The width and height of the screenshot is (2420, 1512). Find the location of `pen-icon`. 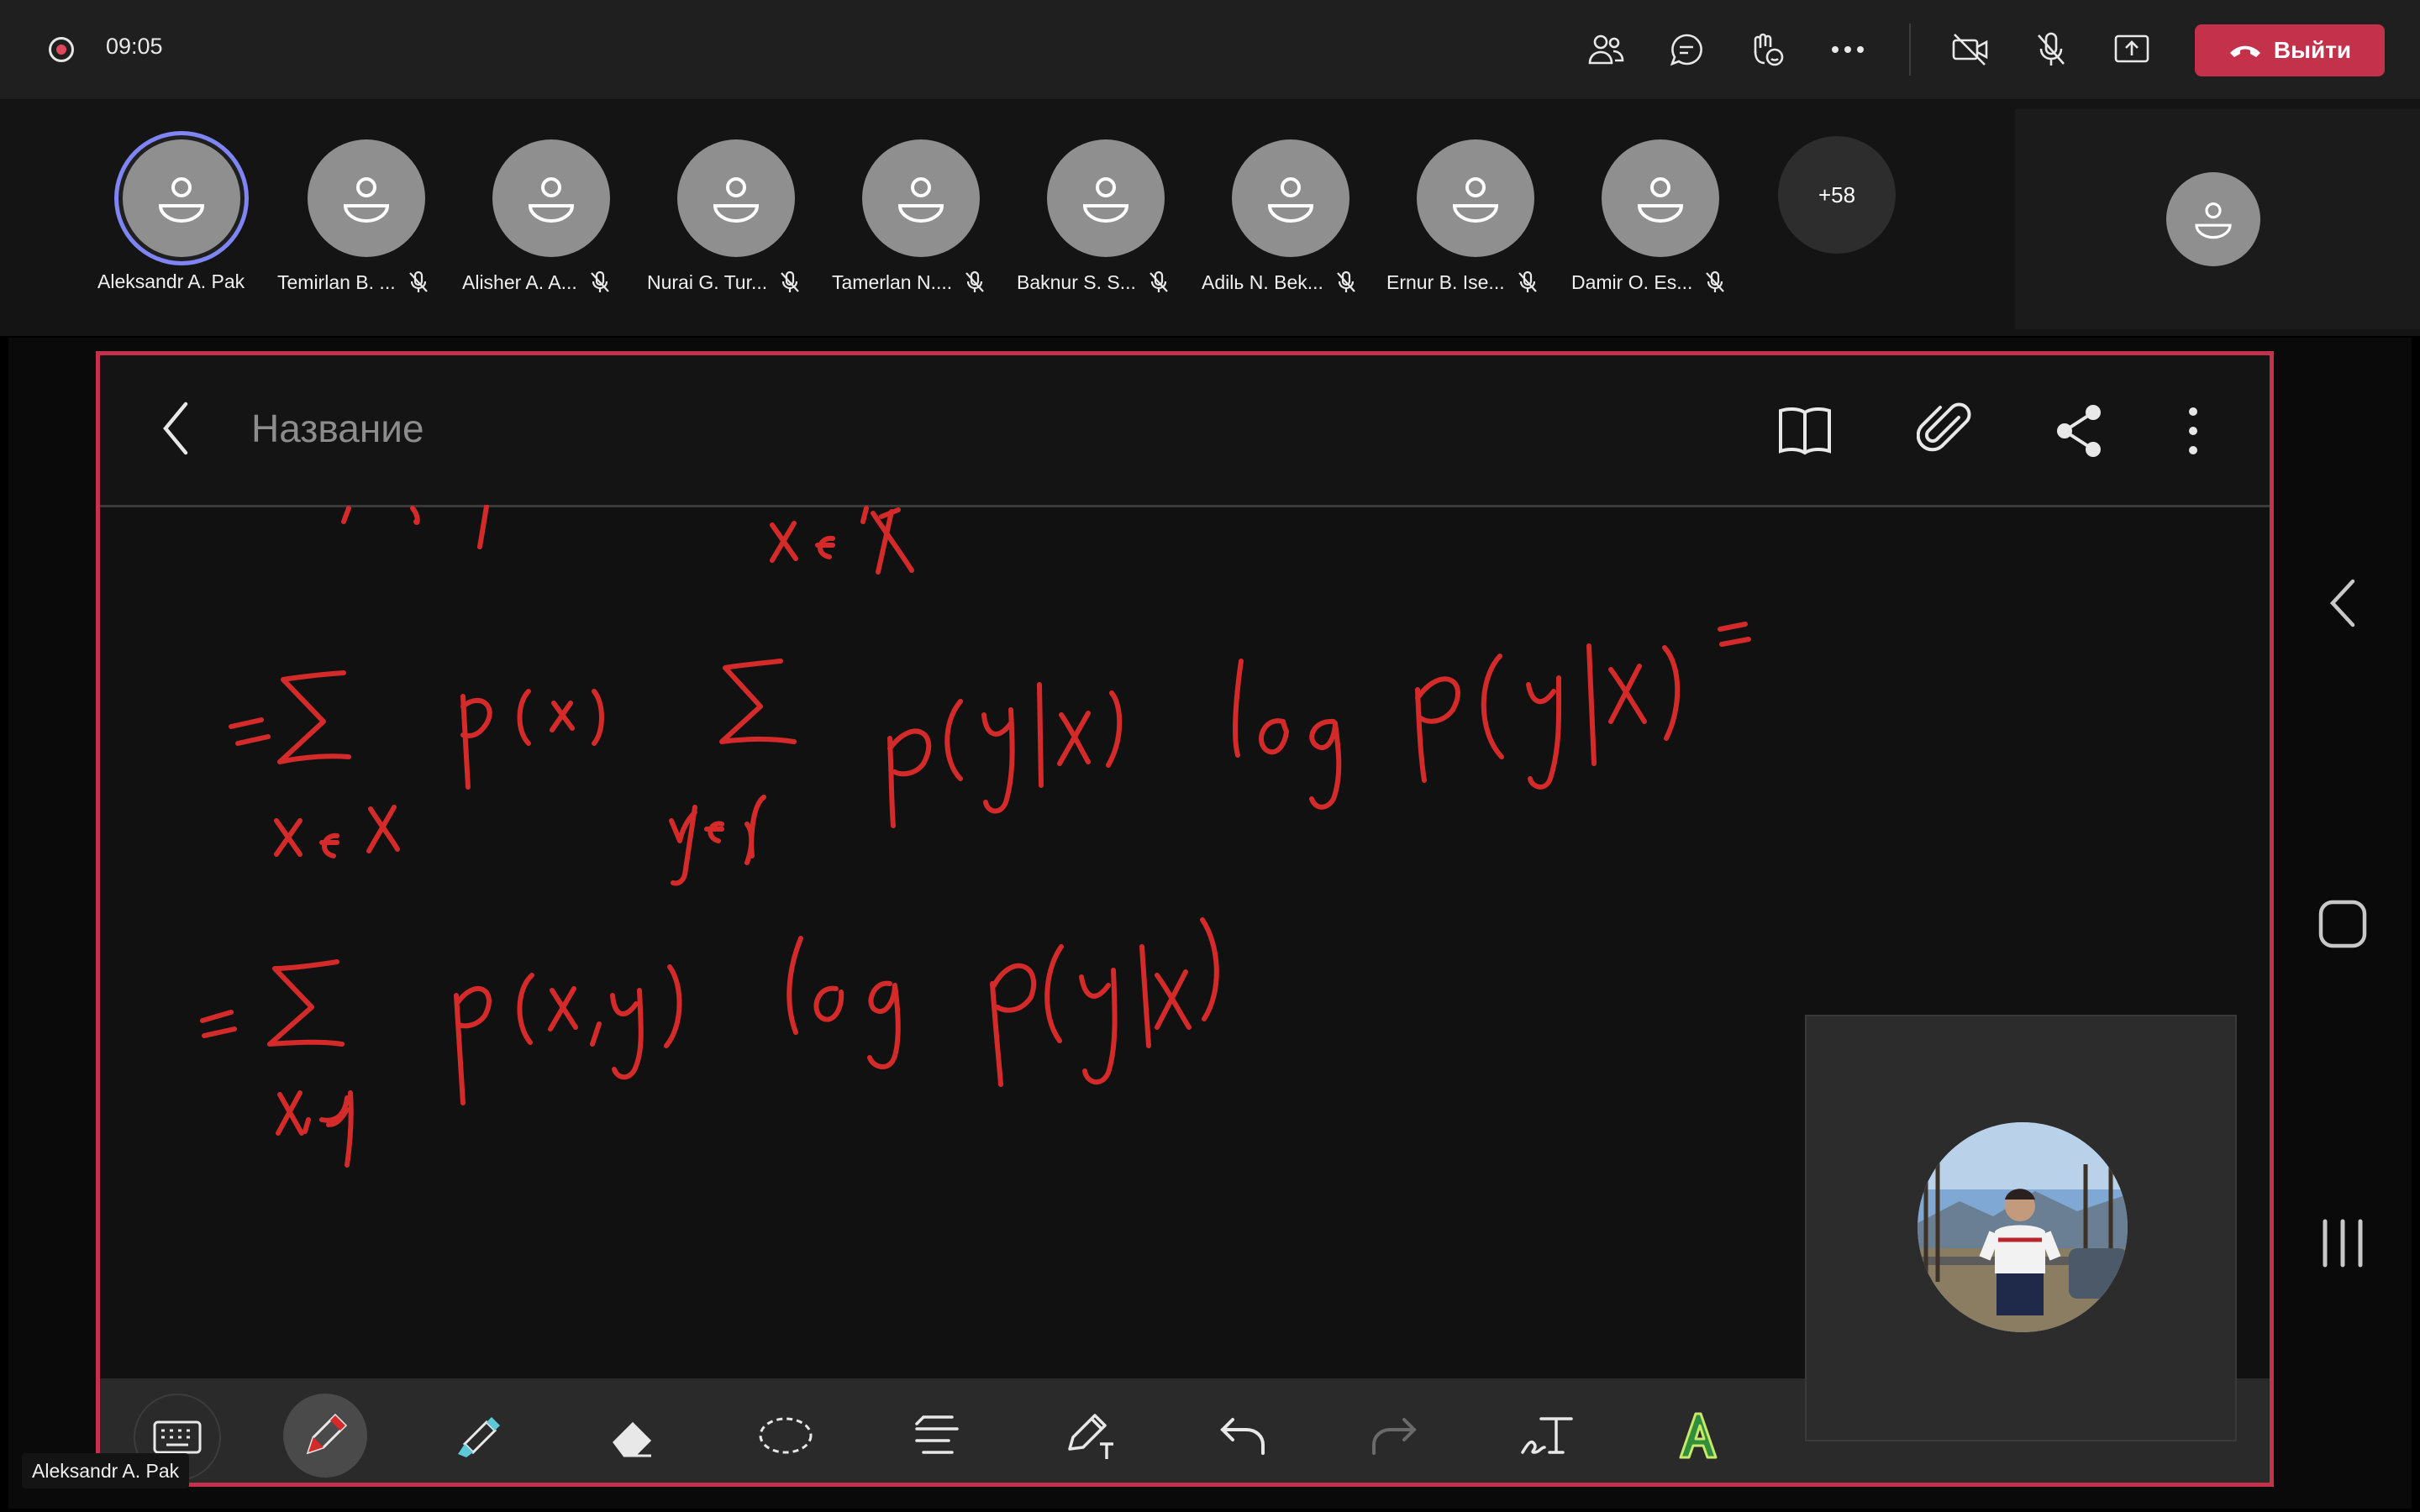

pen-icon is located at coordinates (325, 1436).